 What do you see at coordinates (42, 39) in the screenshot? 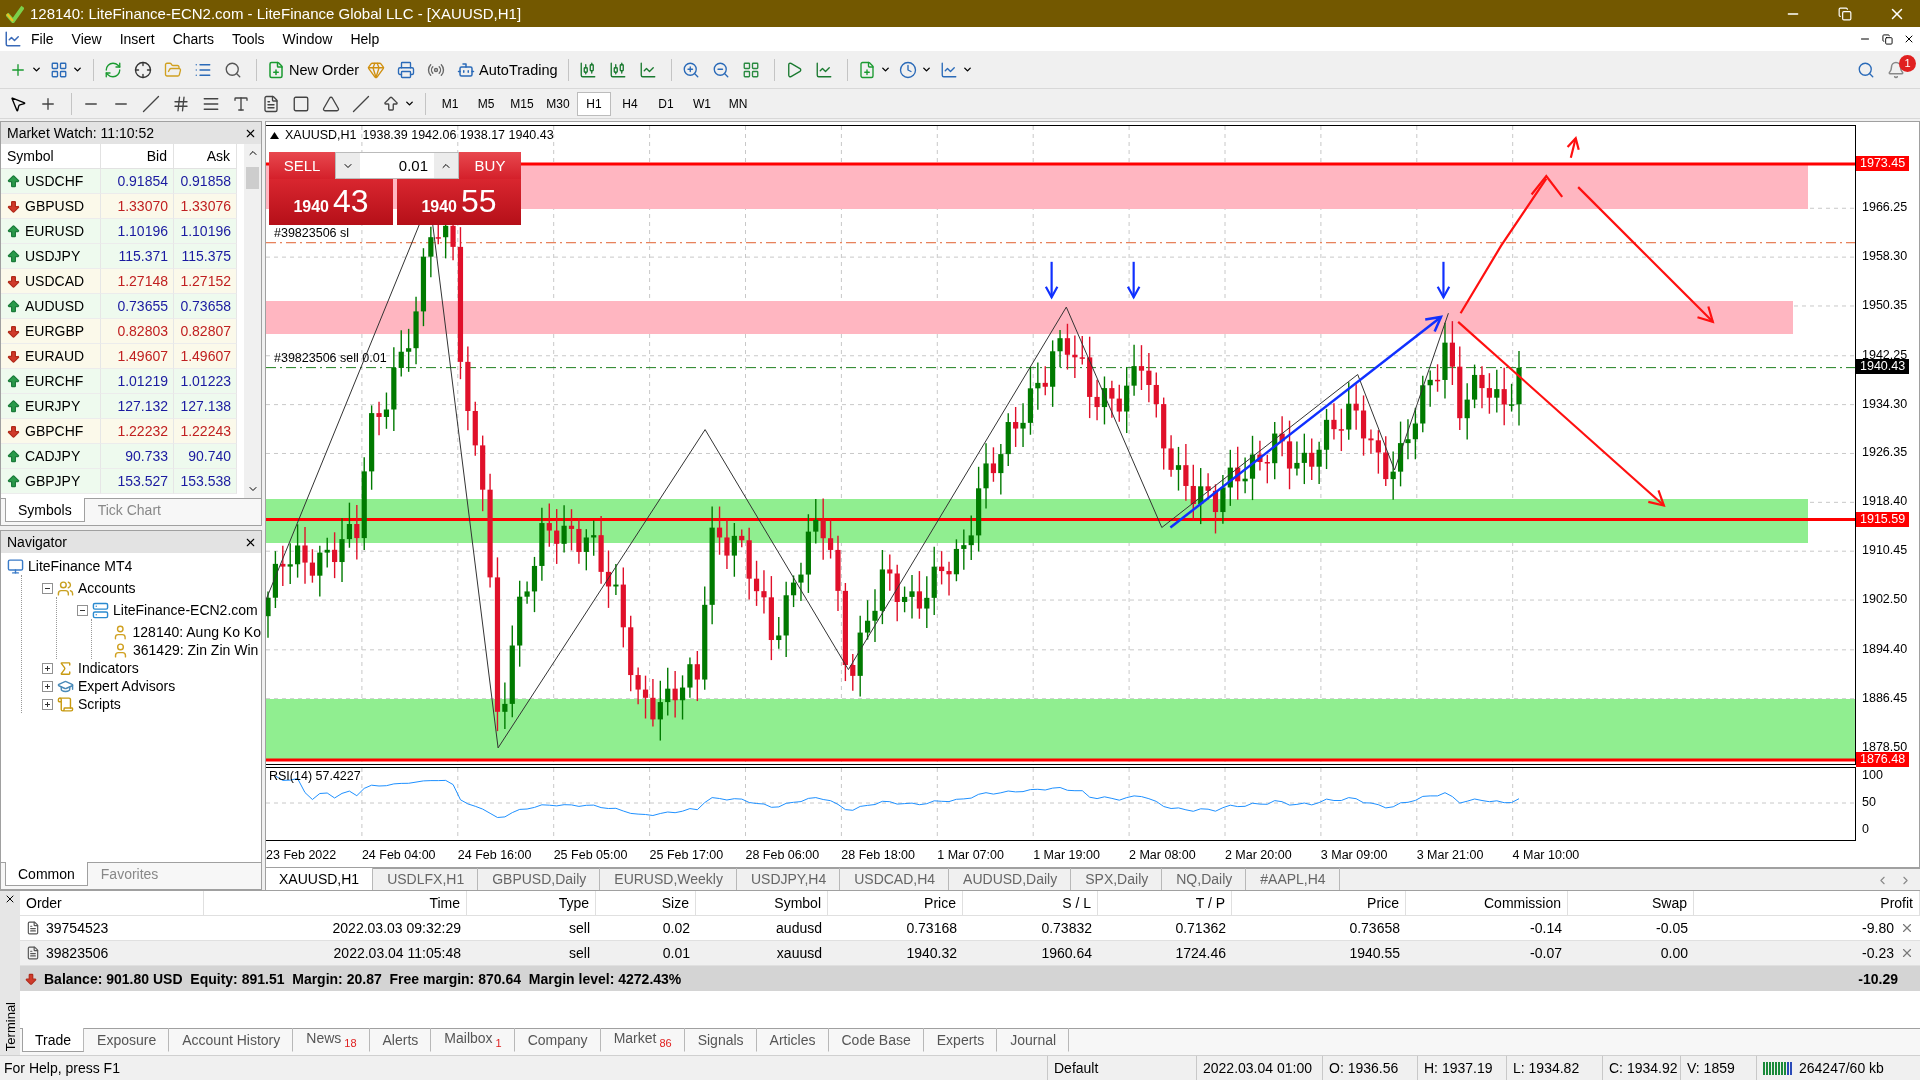
I see `menu-item: File` at bounding box center [42, 39].